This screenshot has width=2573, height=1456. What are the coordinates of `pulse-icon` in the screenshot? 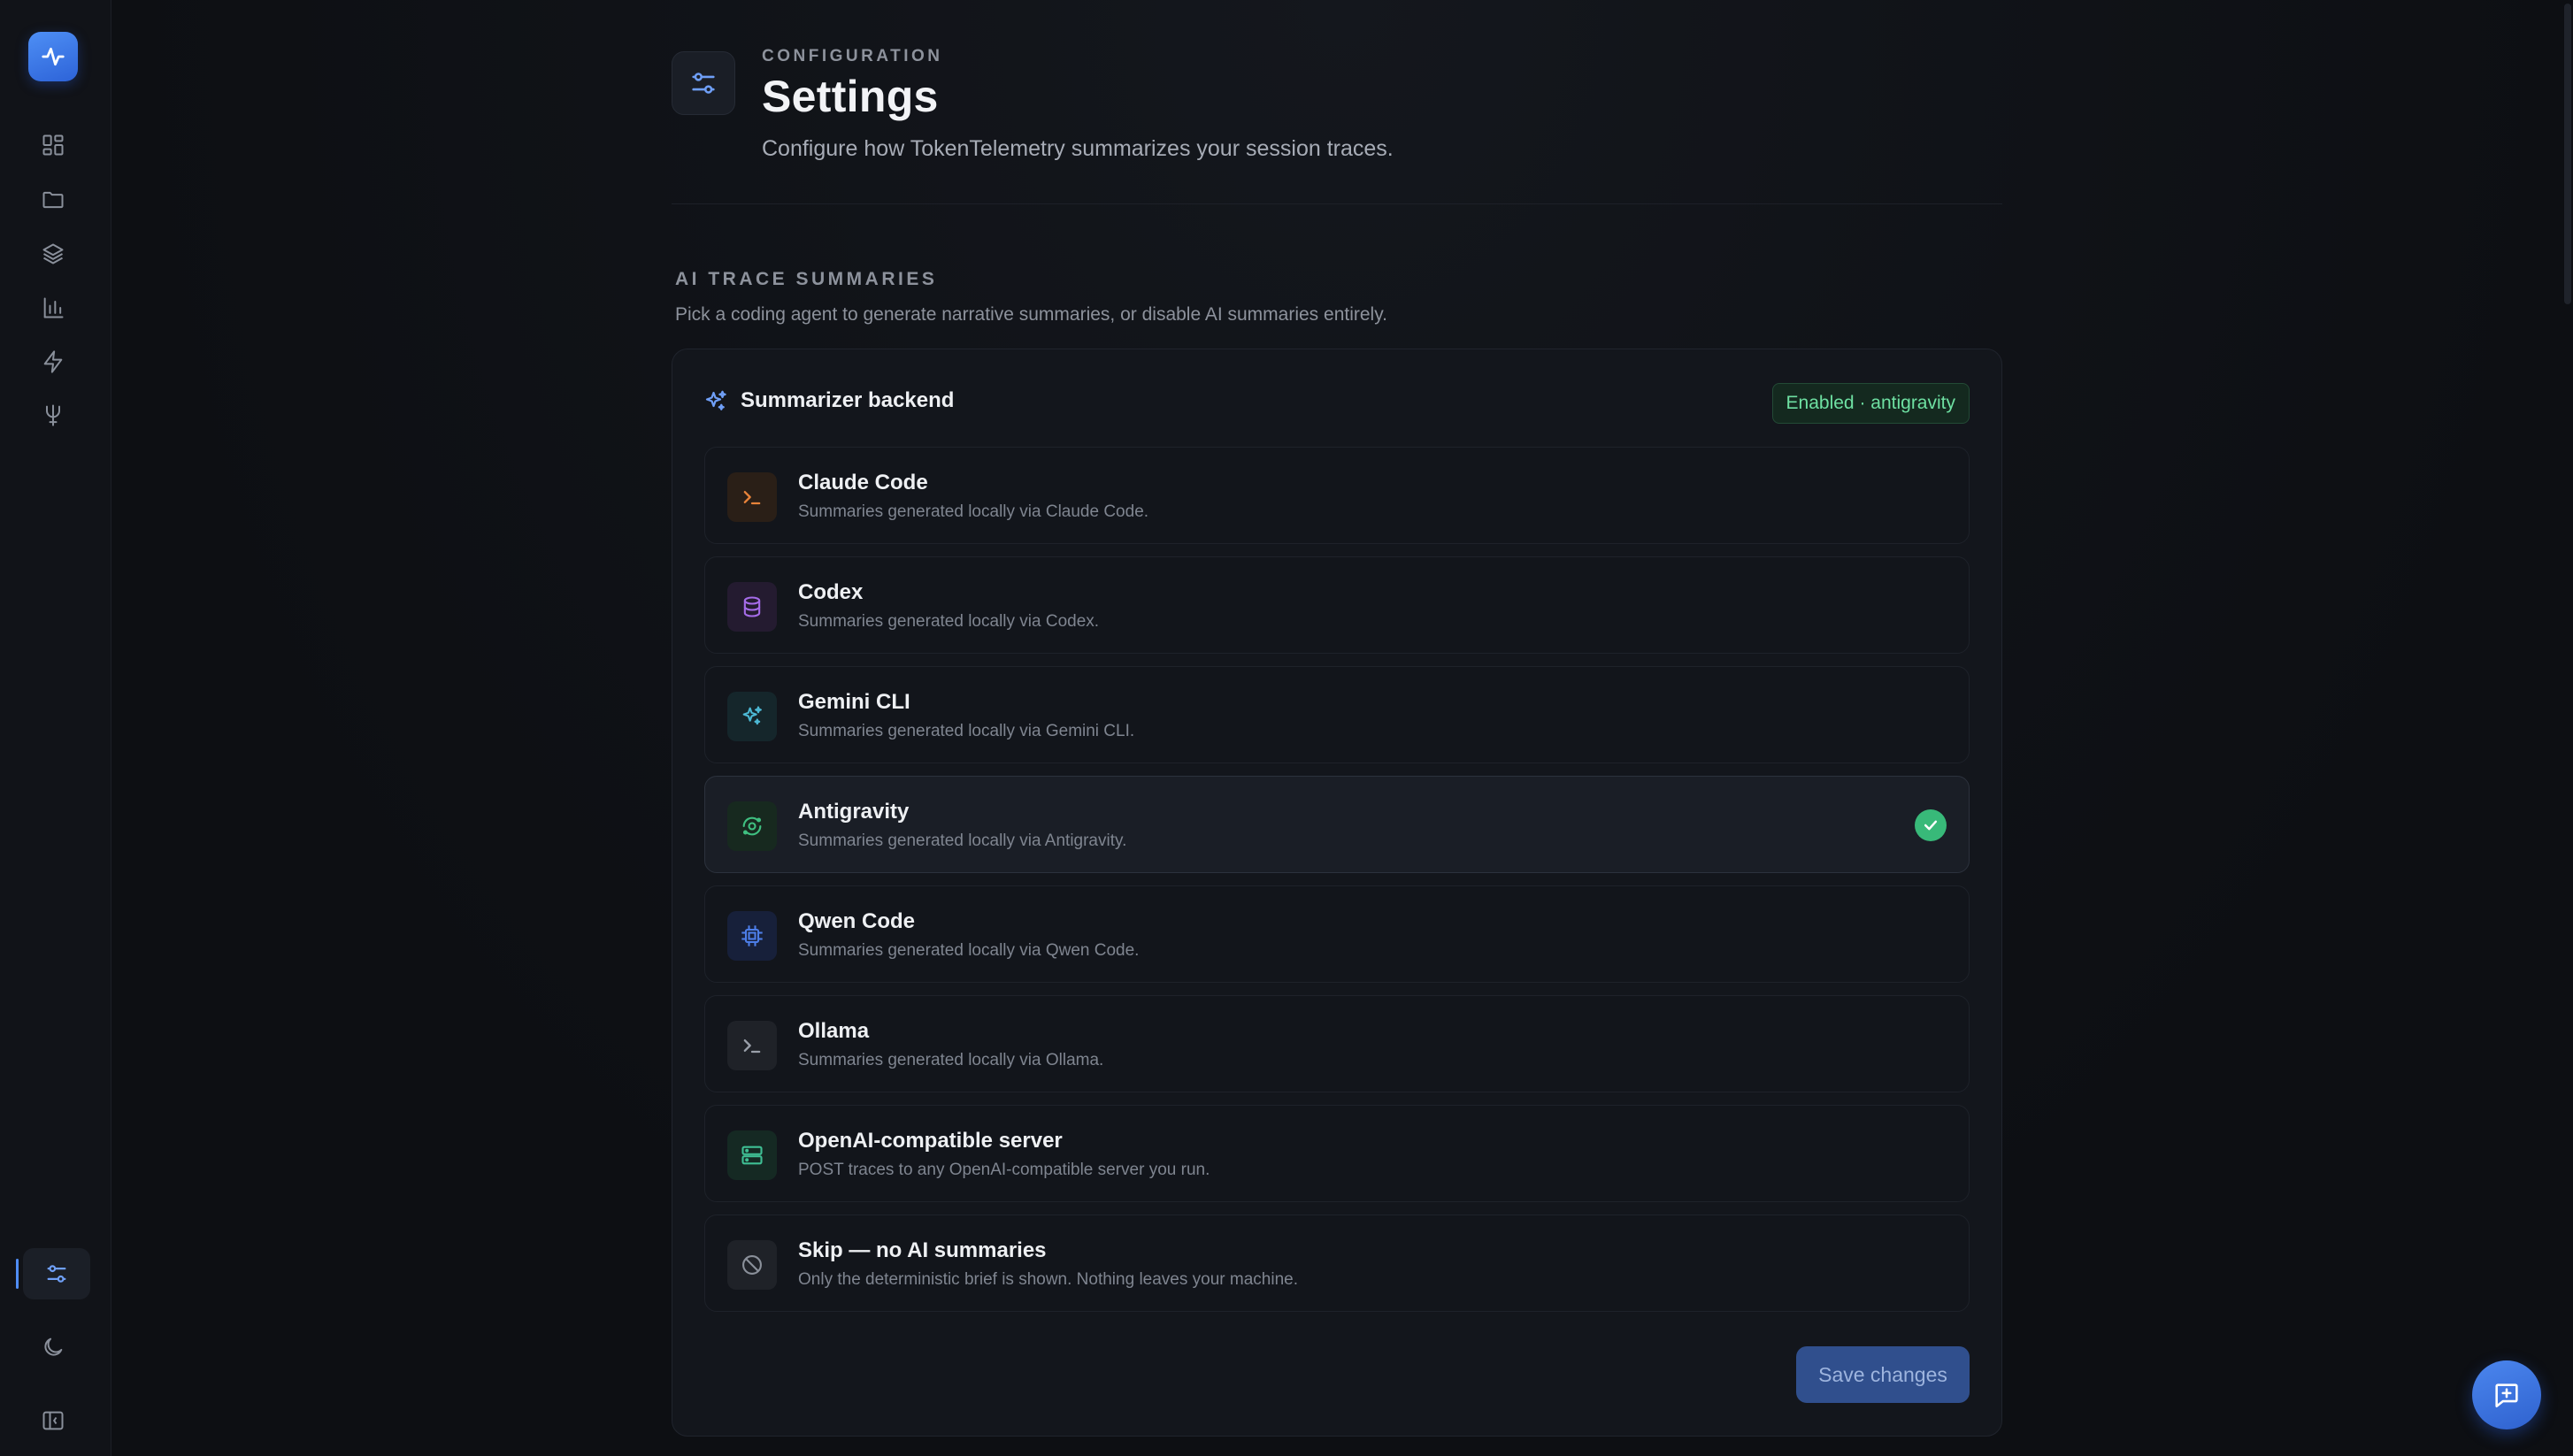 It's located at (54, 56).